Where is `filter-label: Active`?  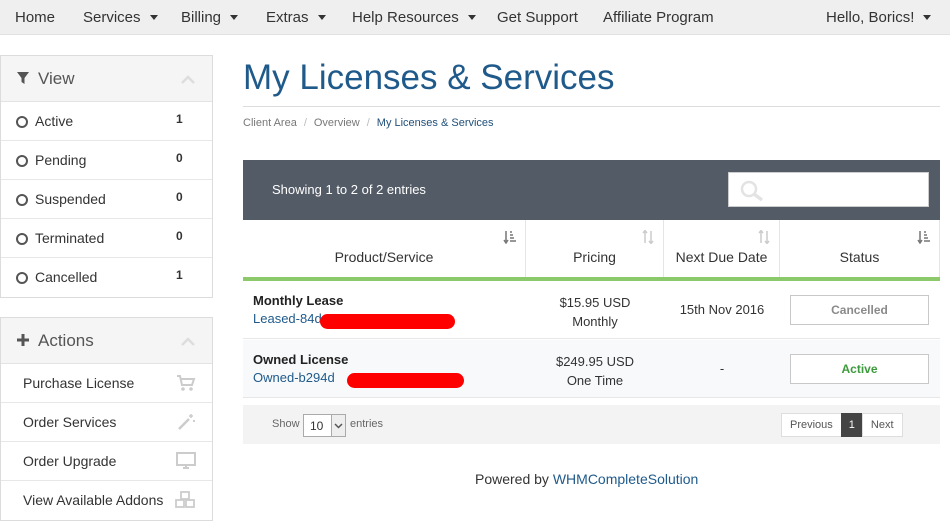
filter-label: Active is located at coordinates (54, 121).